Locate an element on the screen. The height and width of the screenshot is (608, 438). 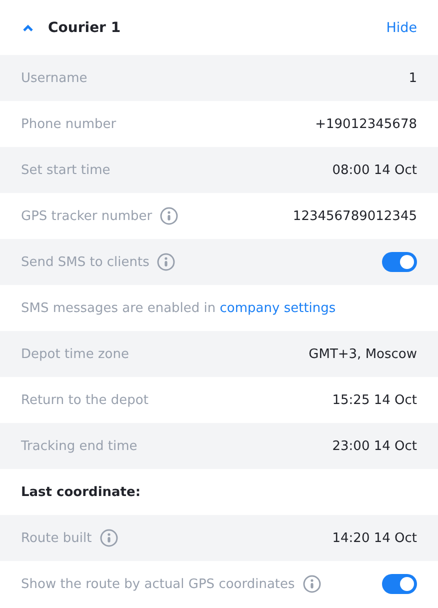
field-label: Send SMS to clients is located at coordinates (85, 262).